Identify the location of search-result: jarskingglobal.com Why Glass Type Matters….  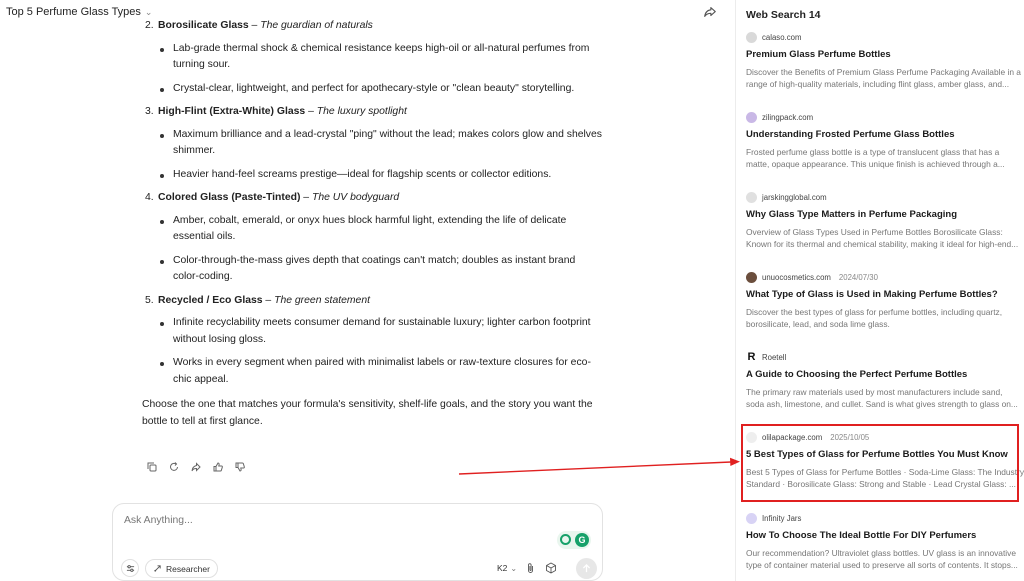
(885, 220).